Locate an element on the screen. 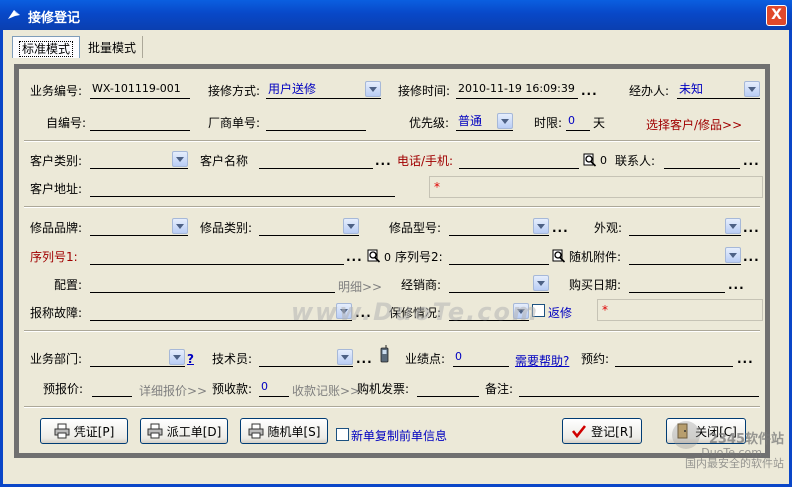  serial1-field is located at coordinates (217, 256).